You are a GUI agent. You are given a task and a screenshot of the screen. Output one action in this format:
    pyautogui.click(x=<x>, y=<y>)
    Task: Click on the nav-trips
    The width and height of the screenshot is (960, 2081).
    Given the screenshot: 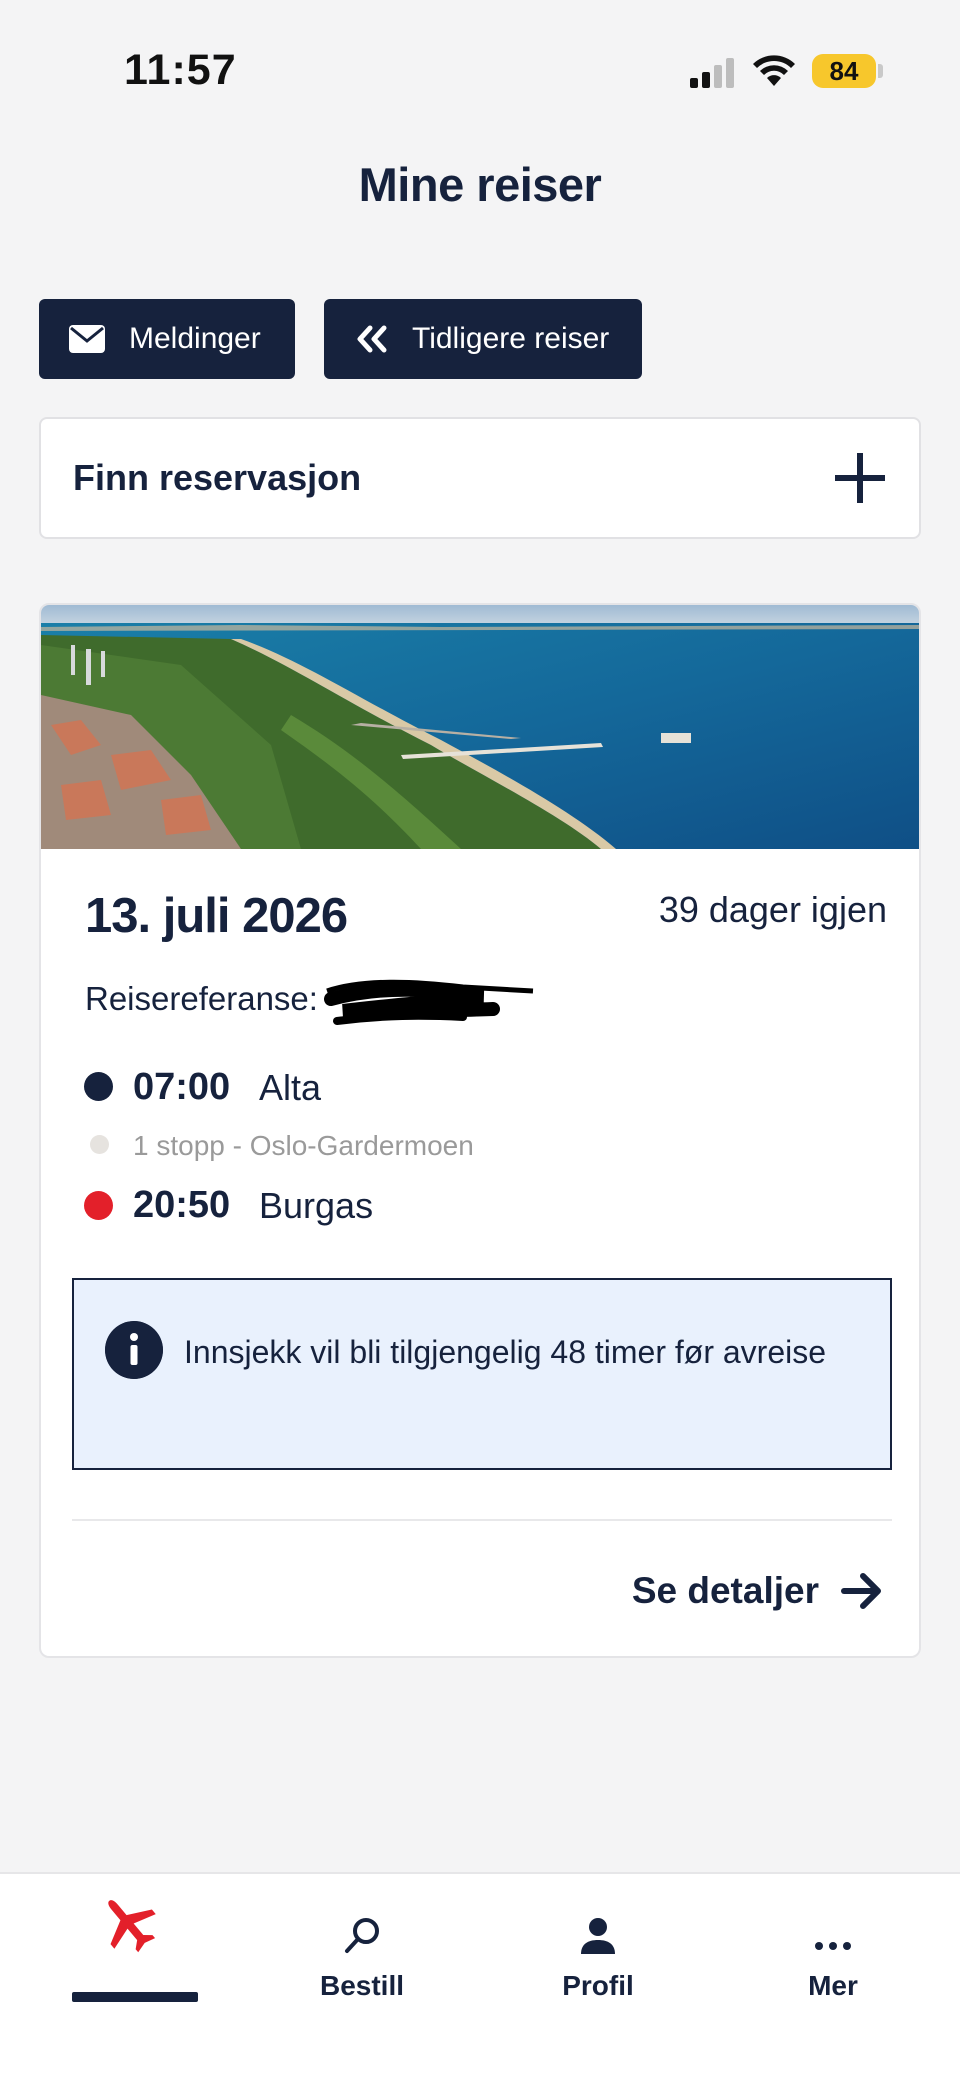 What is the action you would take?
    pyautogui.click(x=128, y=1944)
    